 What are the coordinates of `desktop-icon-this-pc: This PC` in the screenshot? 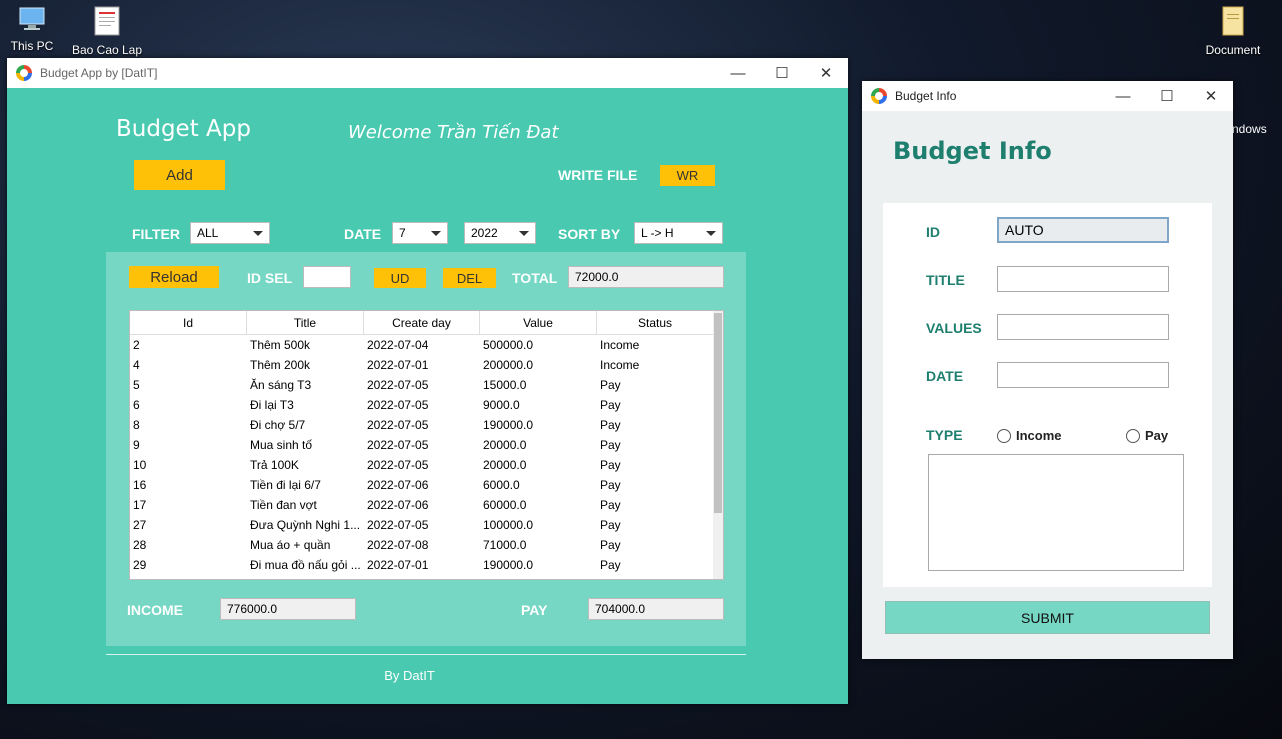 It's located at (32, 29).